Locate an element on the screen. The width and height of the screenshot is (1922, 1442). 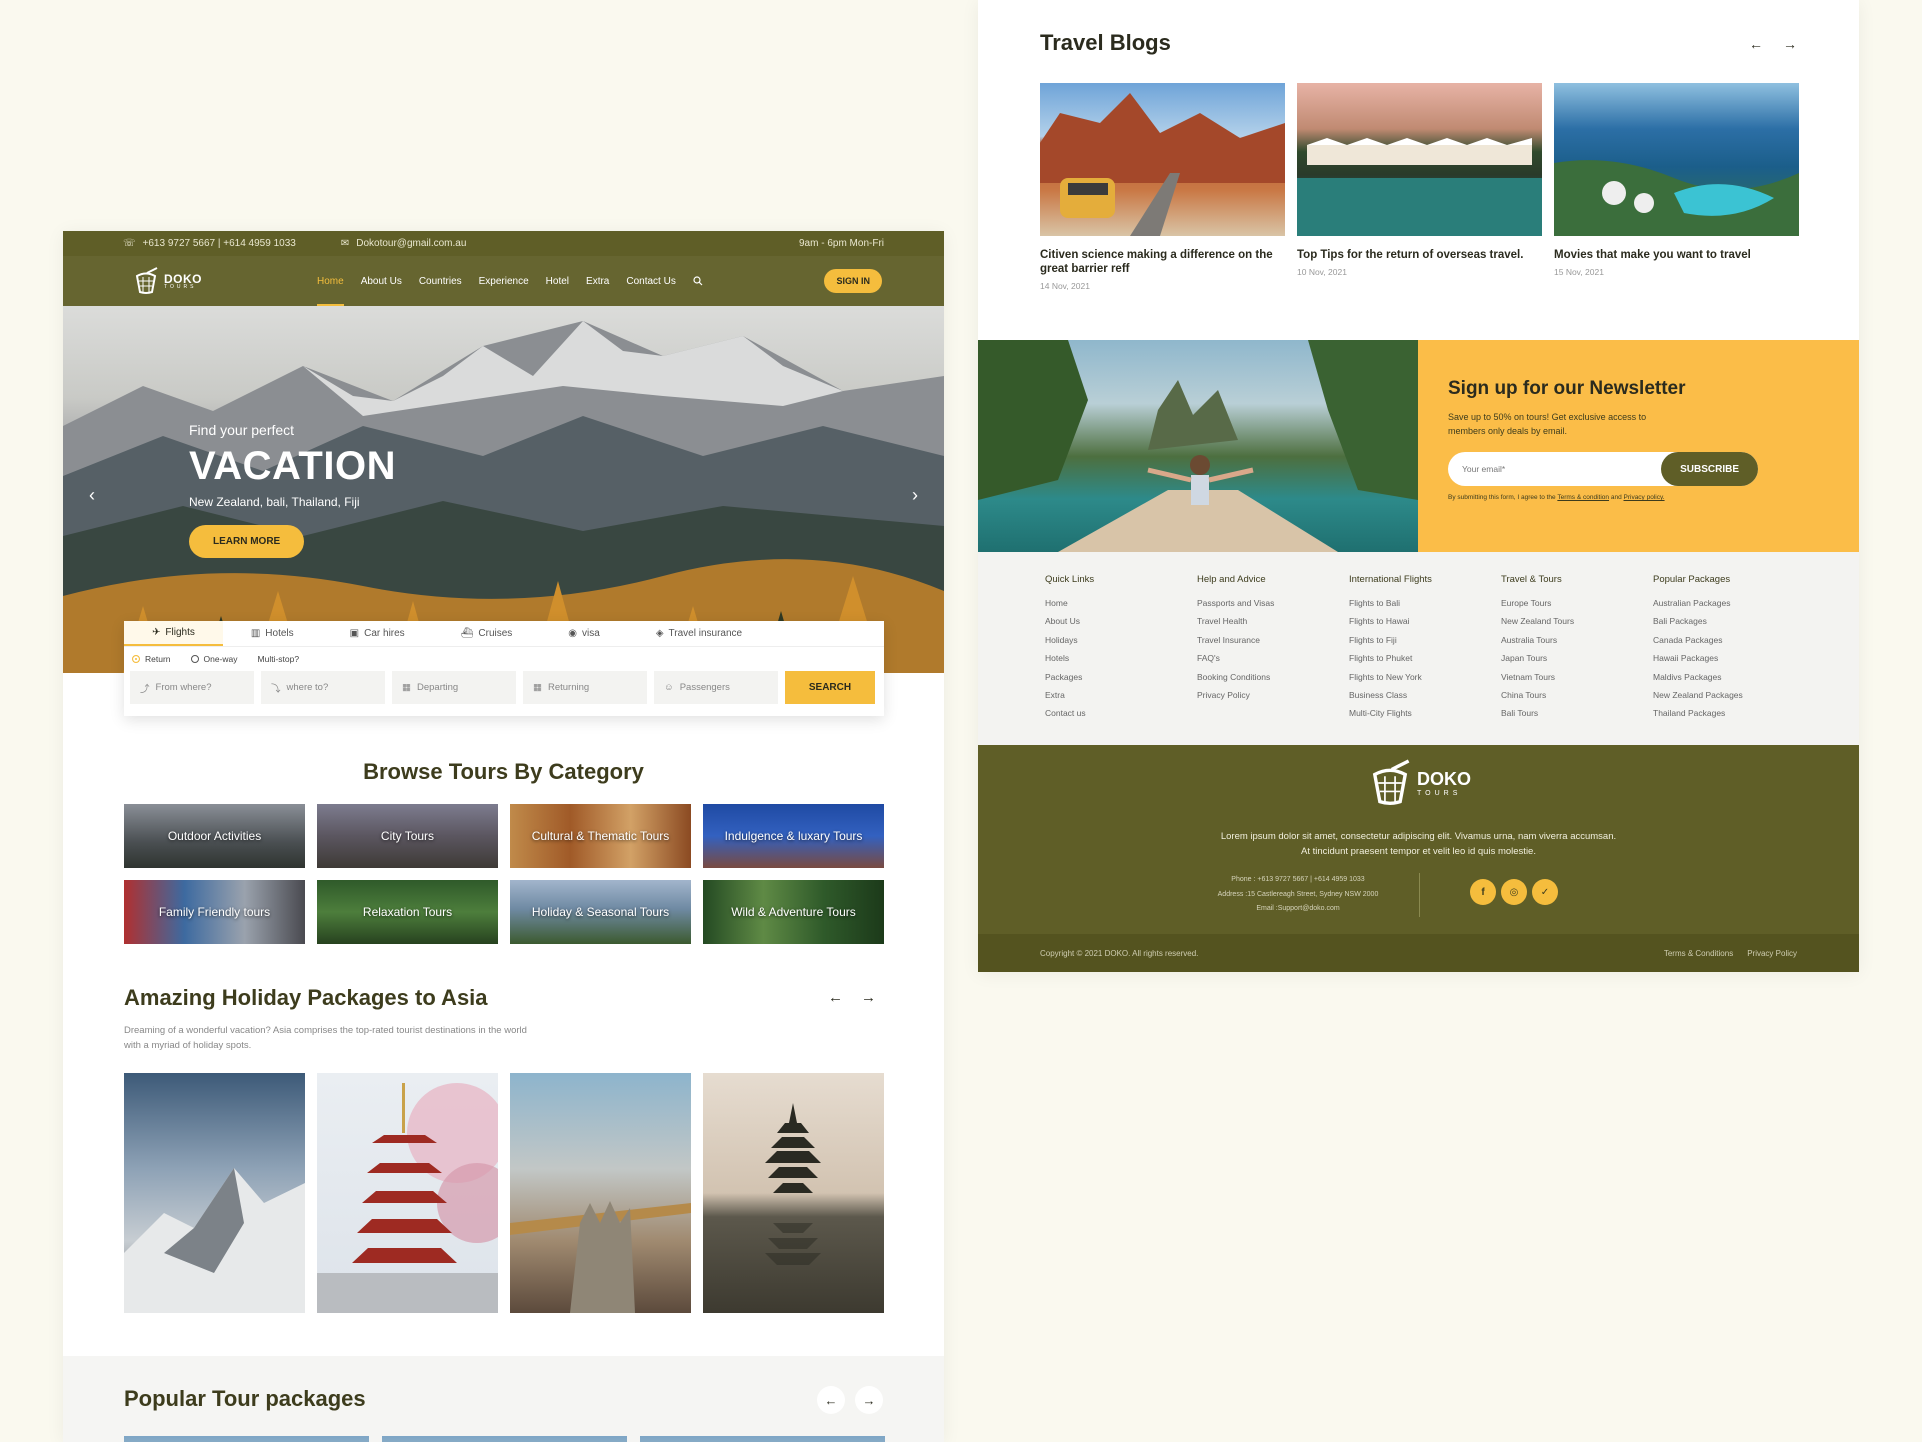
footer-link: Holidays is located at coordinates (1121, 644).